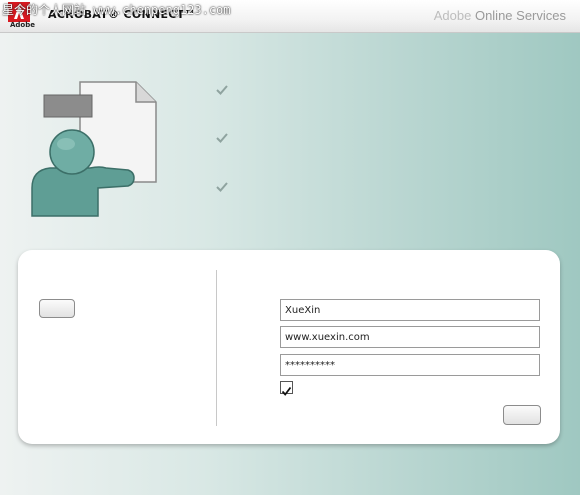 The image size is (580, 495). What do you see at coordinates (216, 348) in the screenshot?
I see `panel-divider` at bounding box center [216, 348].